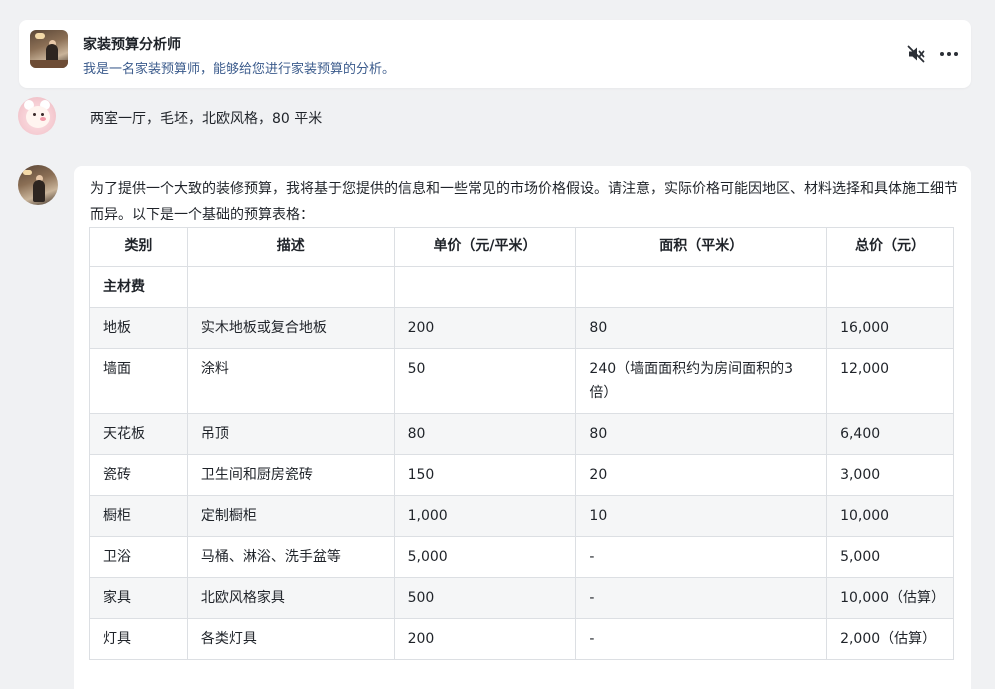 The height and width of the screenshot is (689, 995). What do you see at coordinates (890, 475) in the screenshot?
I see `total-cell: 3,000` at bounding box center [890, 475].